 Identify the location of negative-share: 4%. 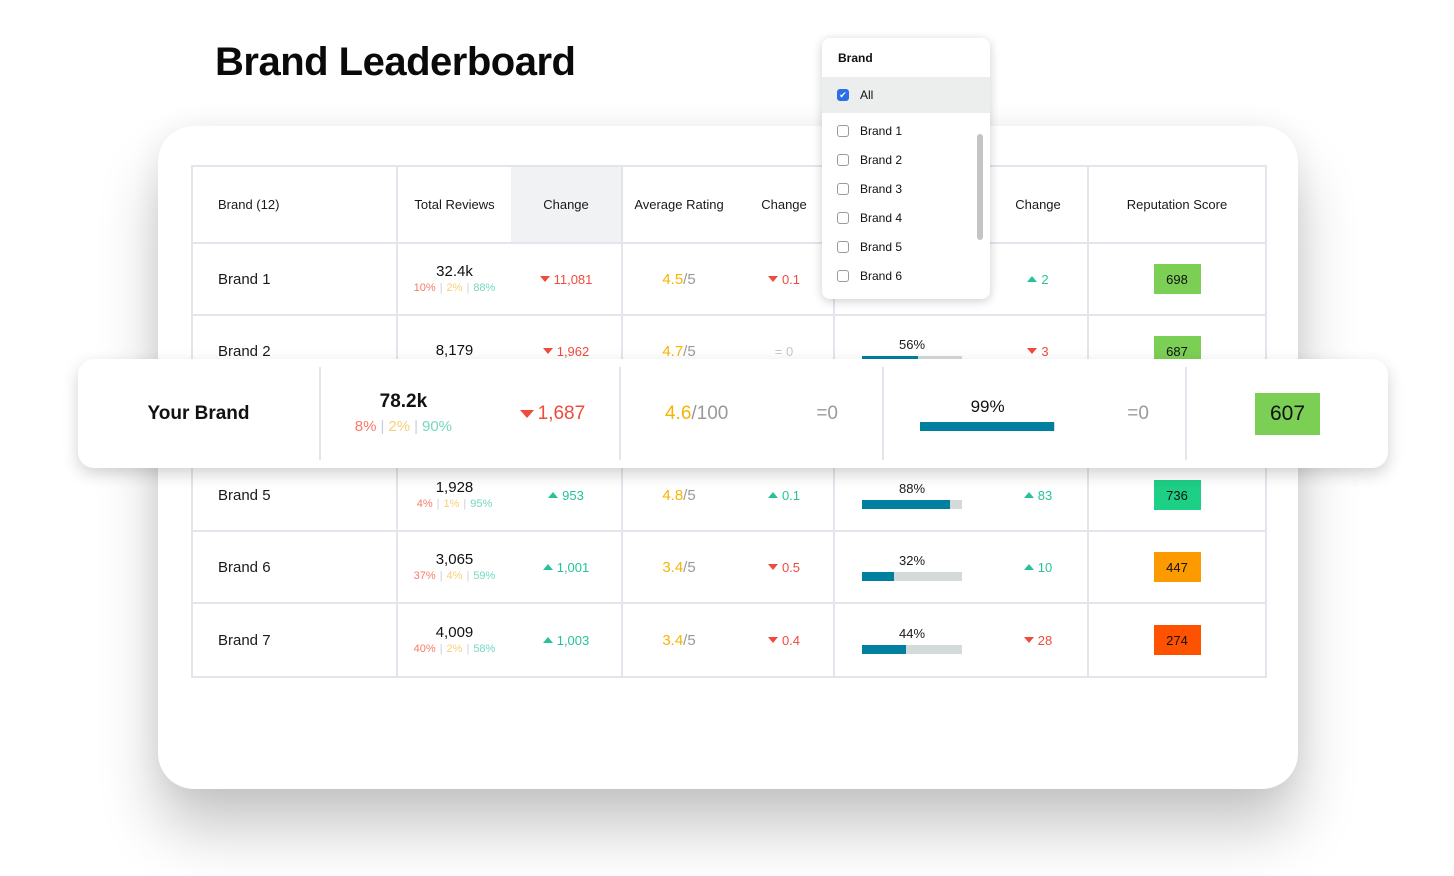
(424, 504).